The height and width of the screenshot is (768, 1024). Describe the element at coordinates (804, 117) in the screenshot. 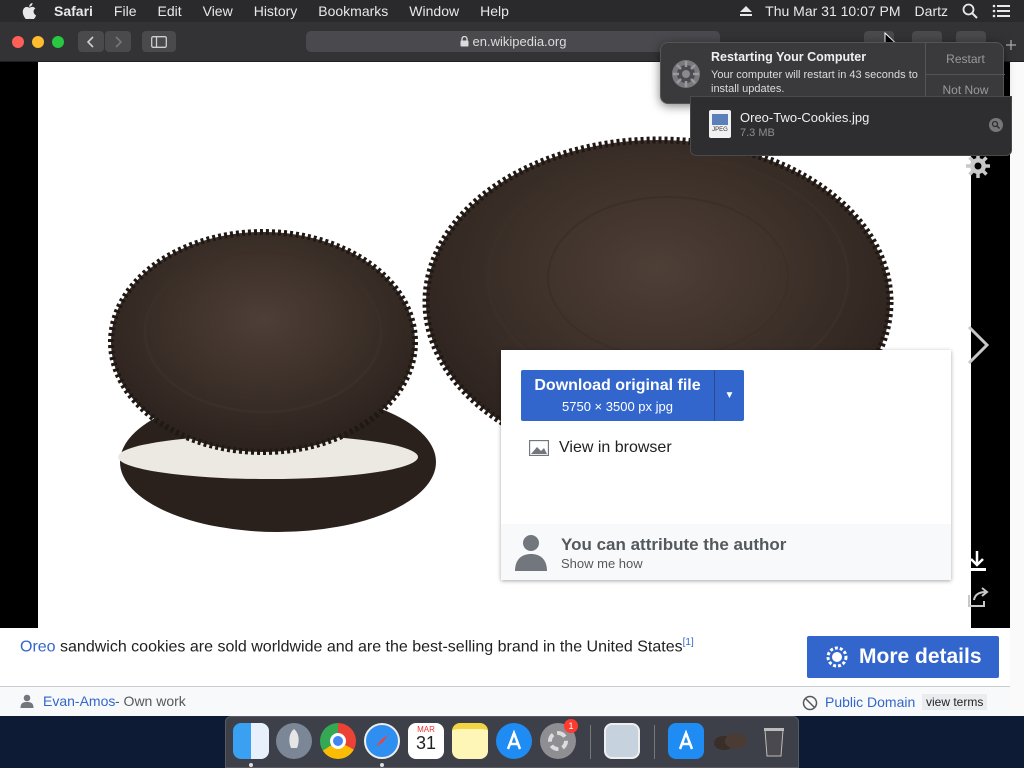

I see `download-filename: Oreo-Two-Cookies.jpg` at that location.